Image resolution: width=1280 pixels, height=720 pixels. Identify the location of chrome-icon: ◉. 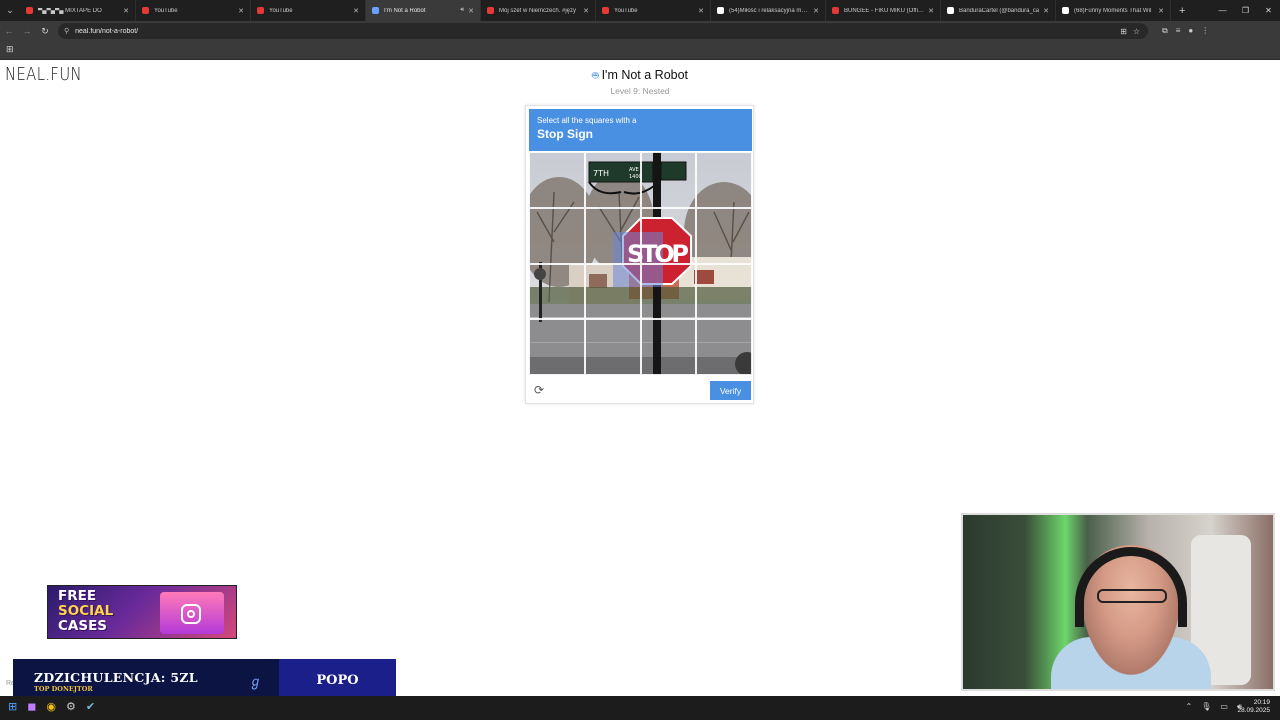
(51, 706).